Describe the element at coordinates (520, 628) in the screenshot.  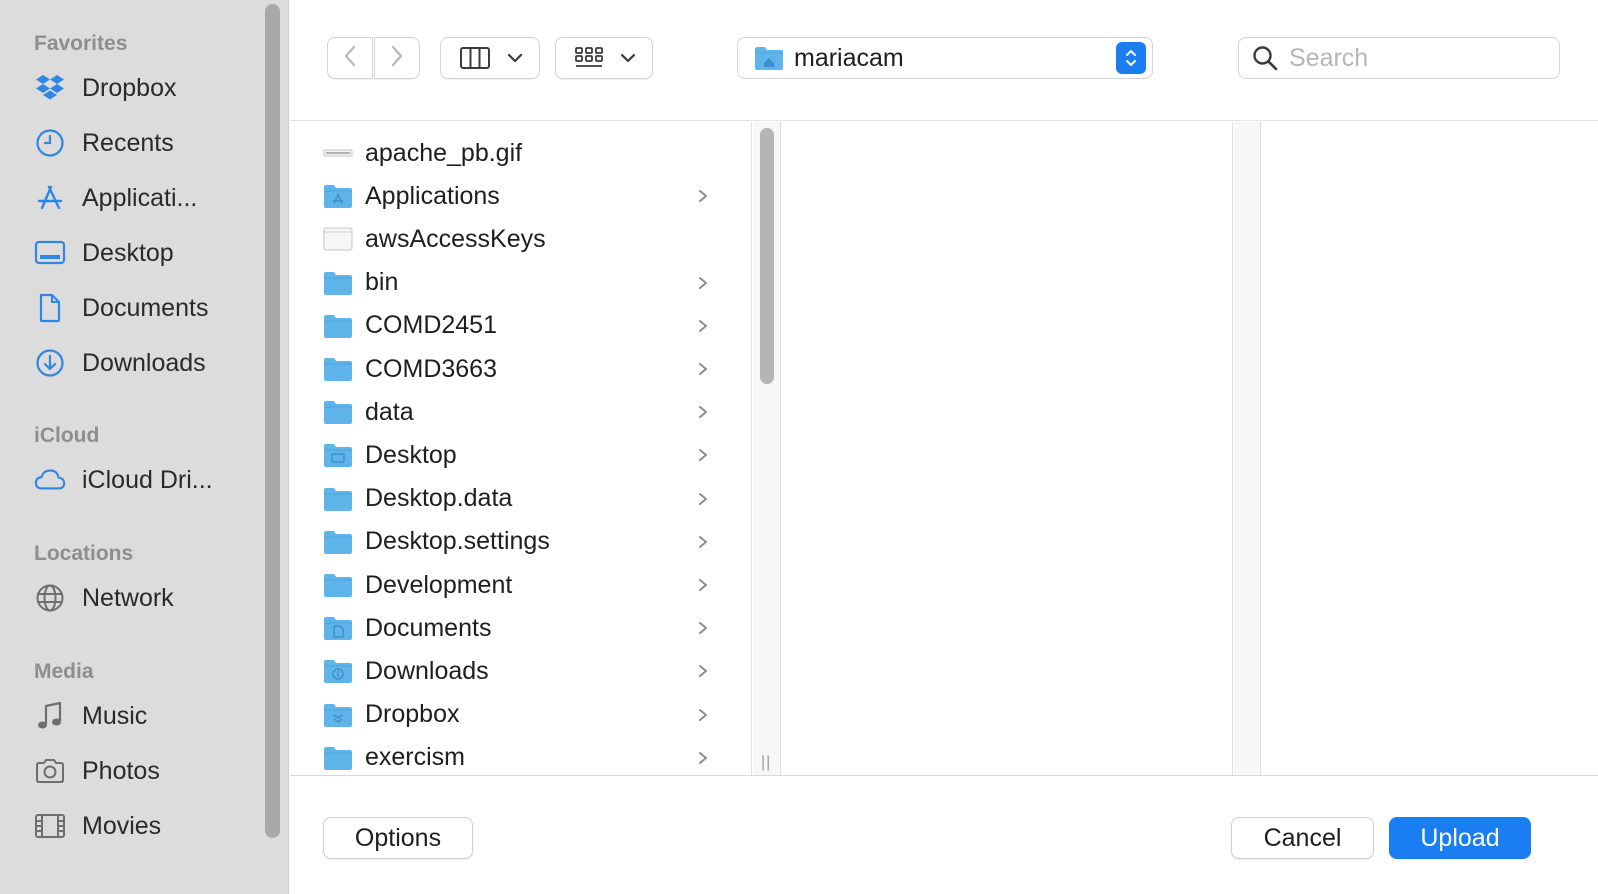
I see `file-list-item: Documents` at that location.